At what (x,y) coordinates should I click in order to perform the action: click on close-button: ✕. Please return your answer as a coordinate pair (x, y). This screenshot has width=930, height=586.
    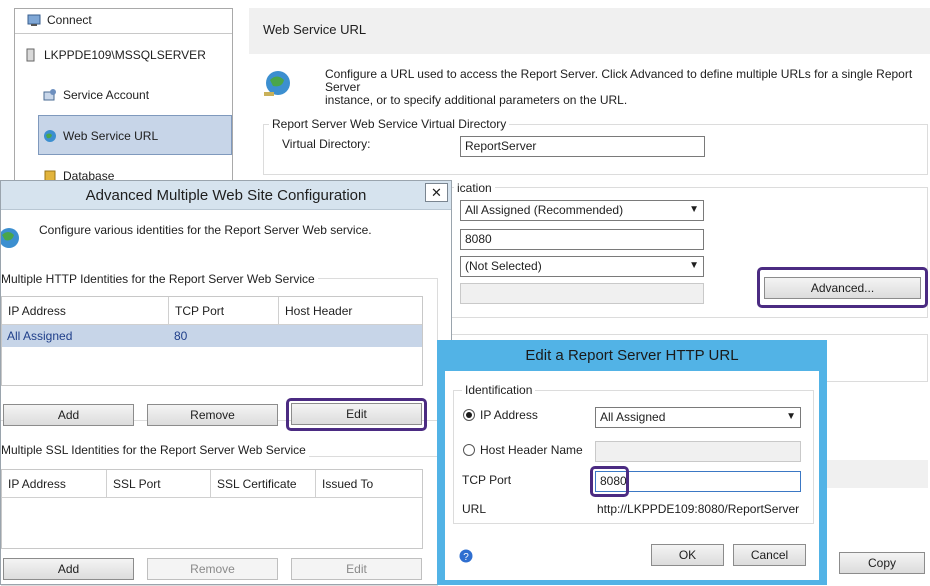
    Looking at the image, I should click on (436, 192).